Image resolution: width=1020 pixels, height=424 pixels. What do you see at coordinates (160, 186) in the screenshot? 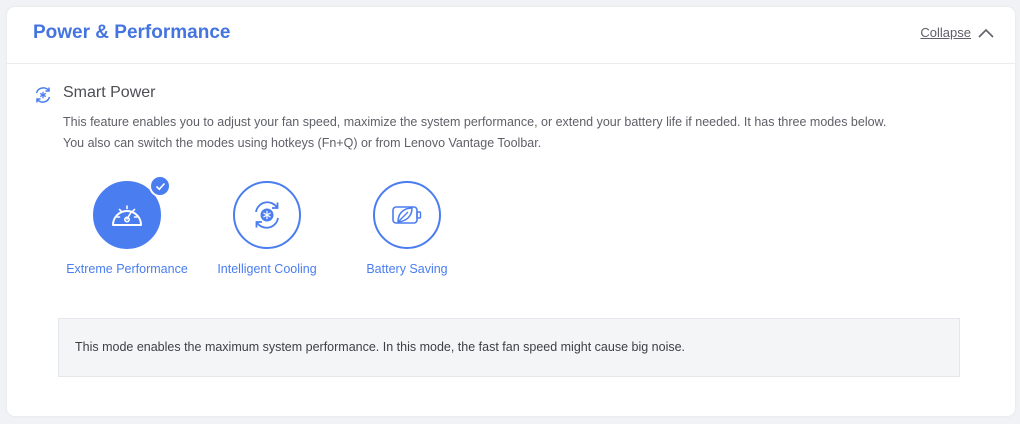
I see `selected-check-icon` at bounding box center [160, 186].